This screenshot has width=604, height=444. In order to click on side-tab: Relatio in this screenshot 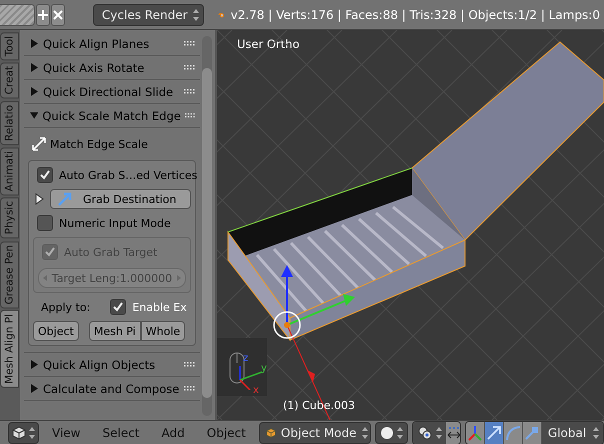, I will do `click(9, 122)`.